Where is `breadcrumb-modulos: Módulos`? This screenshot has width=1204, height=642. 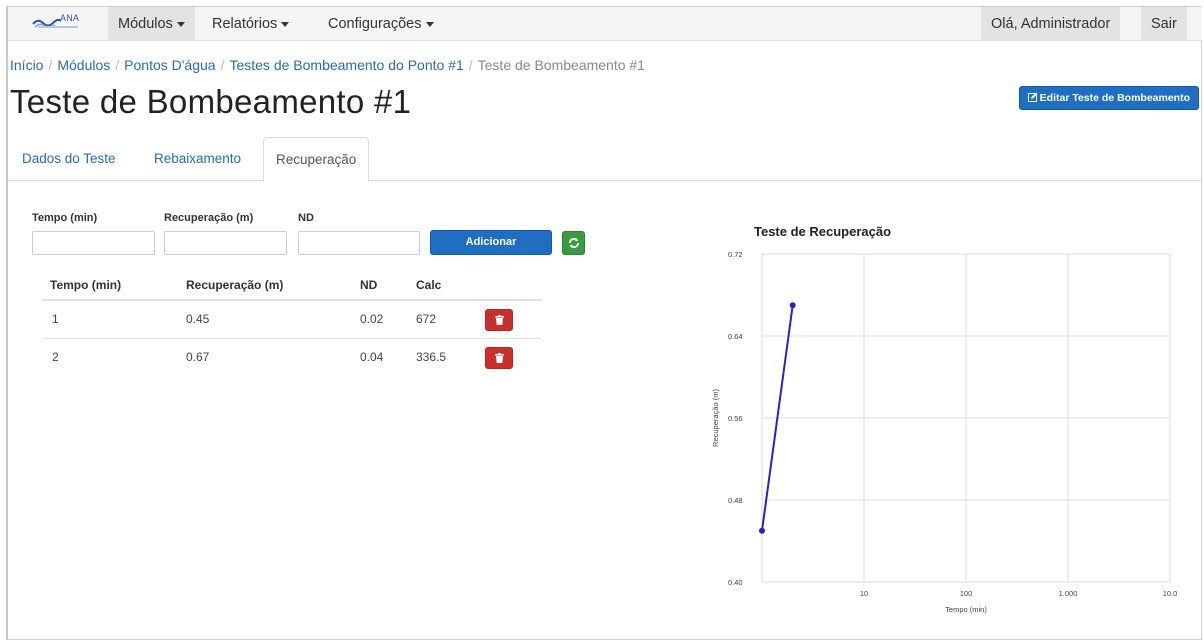 breadcrumb-modulos: Módulos is located at coordinates (83, 65).